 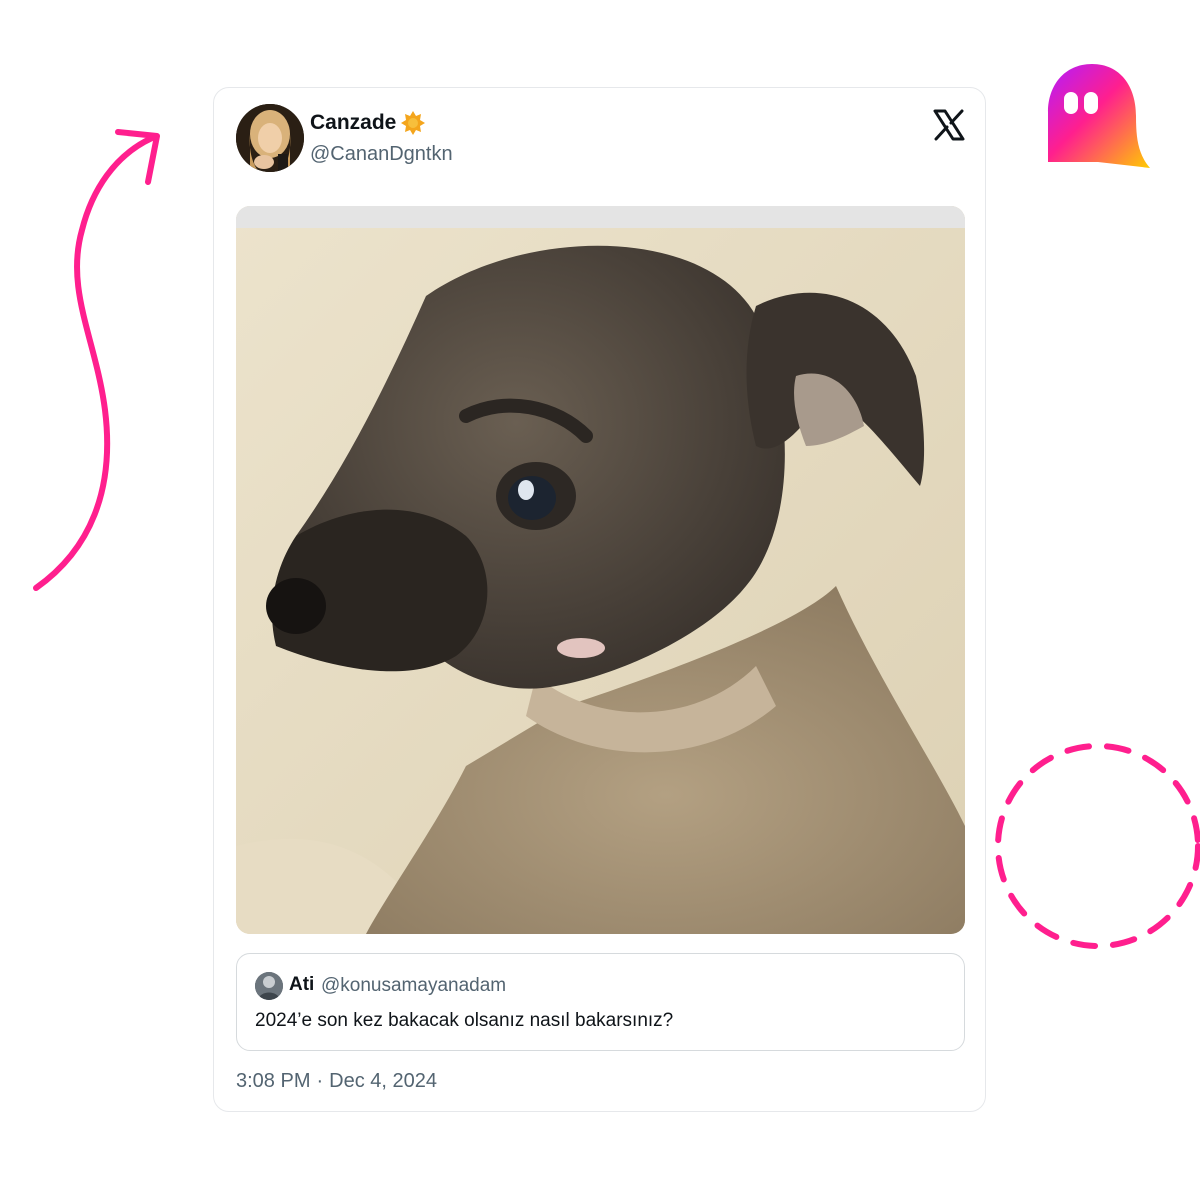 What do you see at coordinates (383, 1081) in the screenshot?
I see `tweet-date: Dec 4, 2024` at bounding box center [383, 1081].